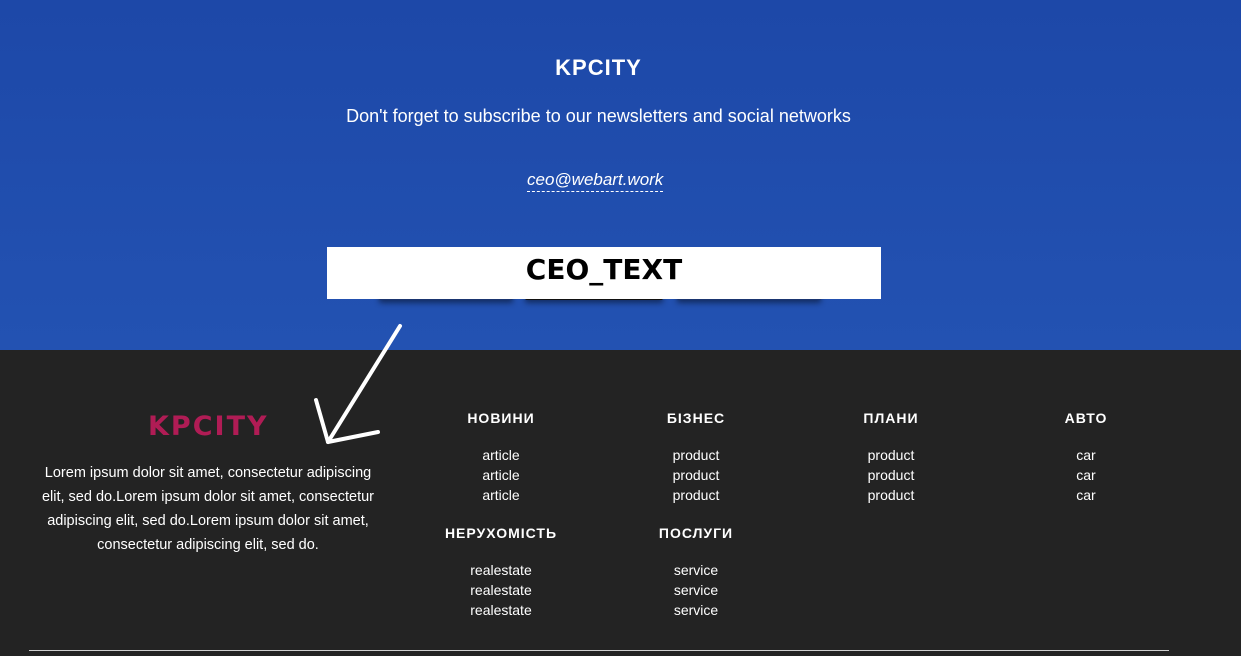  What do you see at coordinates (598, 67) in the screenshot?
I see `newsletter-brand: KPCITY` at bounding box center [598, 67].